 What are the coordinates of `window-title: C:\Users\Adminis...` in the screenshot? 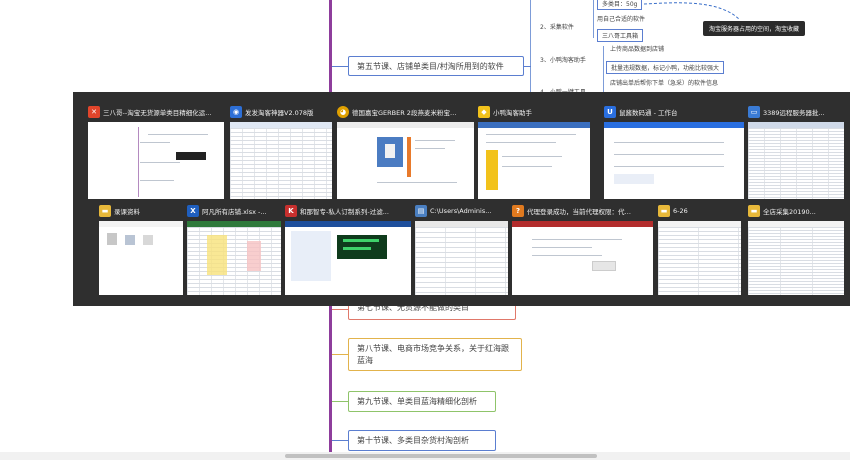 It's located at (461, 211).